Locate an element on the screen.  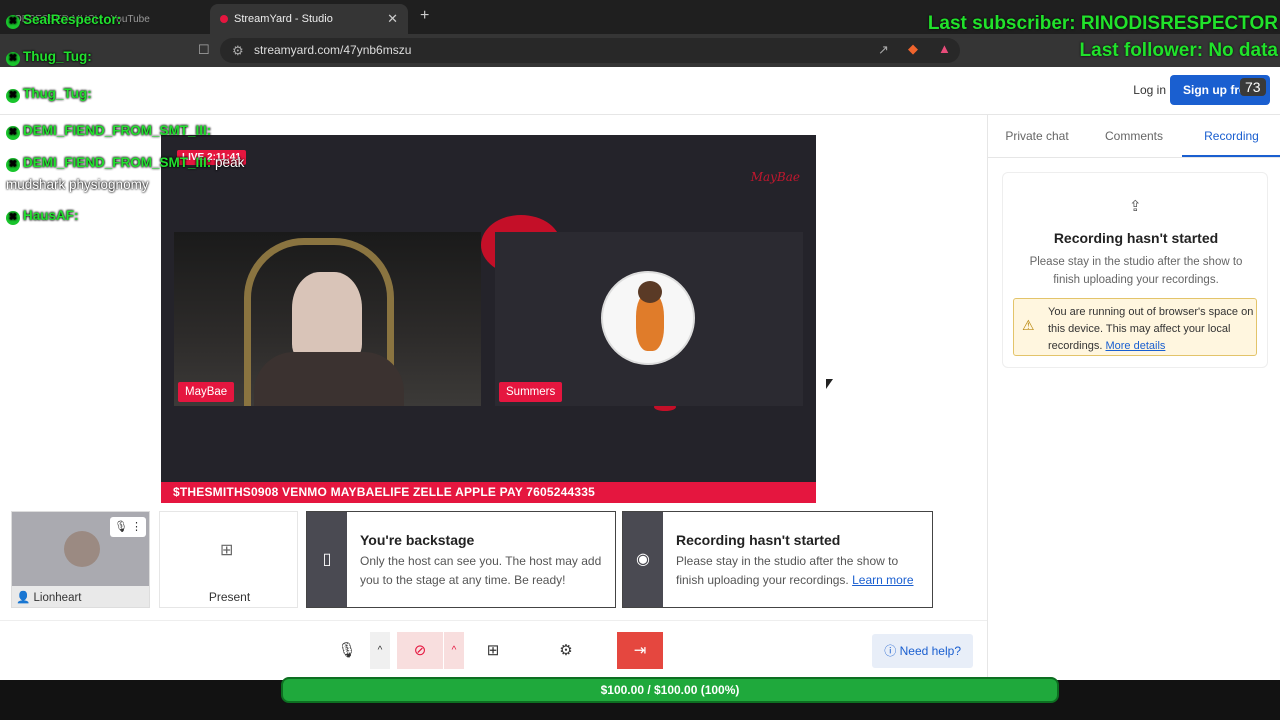
record-dot-icon is located at coordinates (224, 19).